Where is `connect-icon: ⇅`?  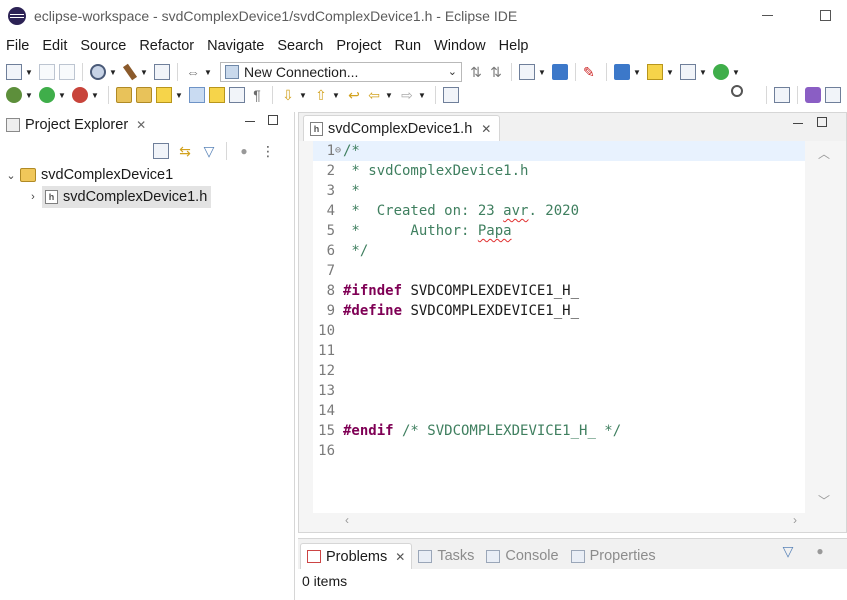
connect-icon: ⇅ is located at coordinates (476, 72).